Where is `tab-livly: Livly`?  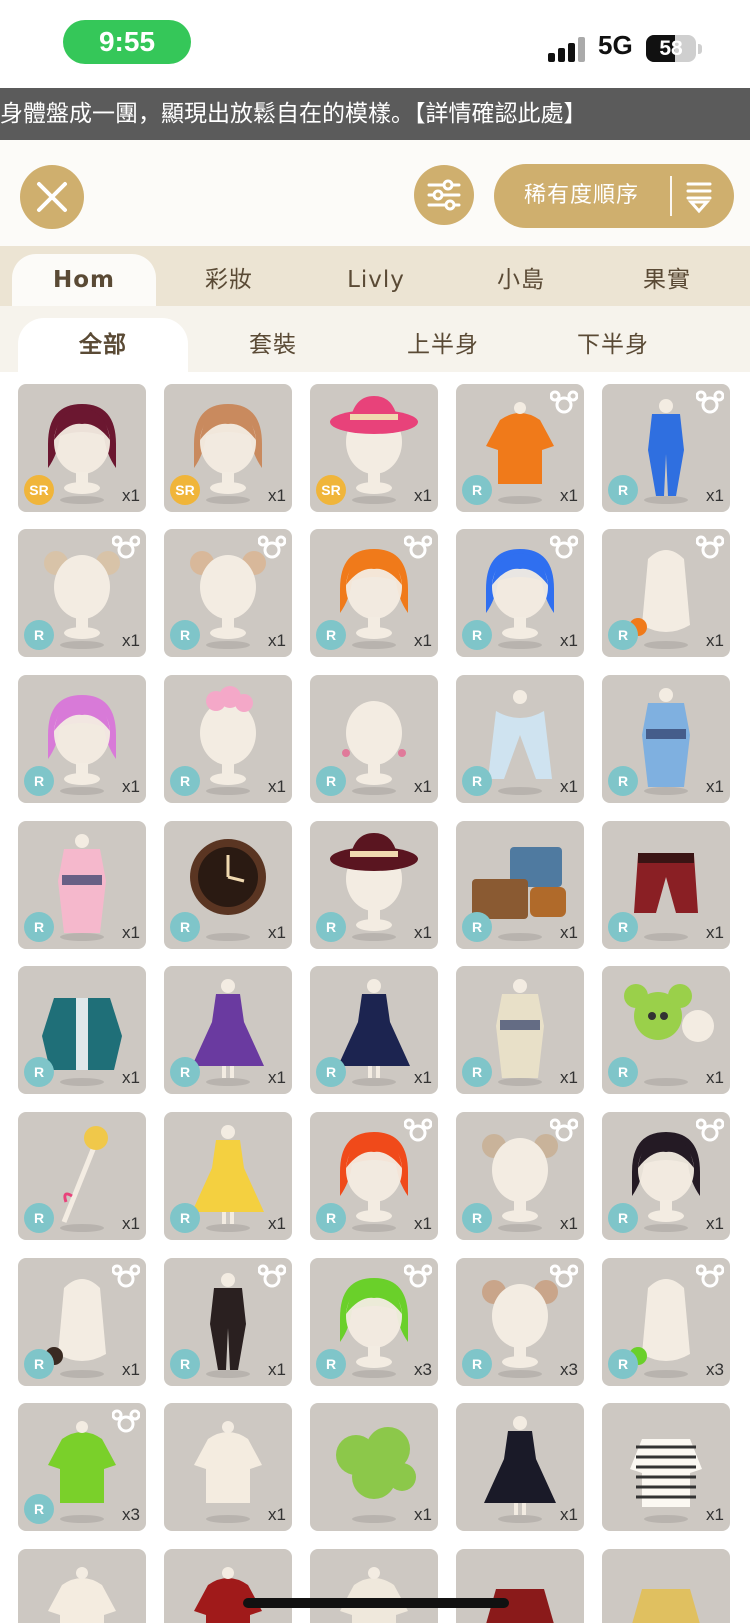 tab-livly: Livly is located at coordinates (376, 280).